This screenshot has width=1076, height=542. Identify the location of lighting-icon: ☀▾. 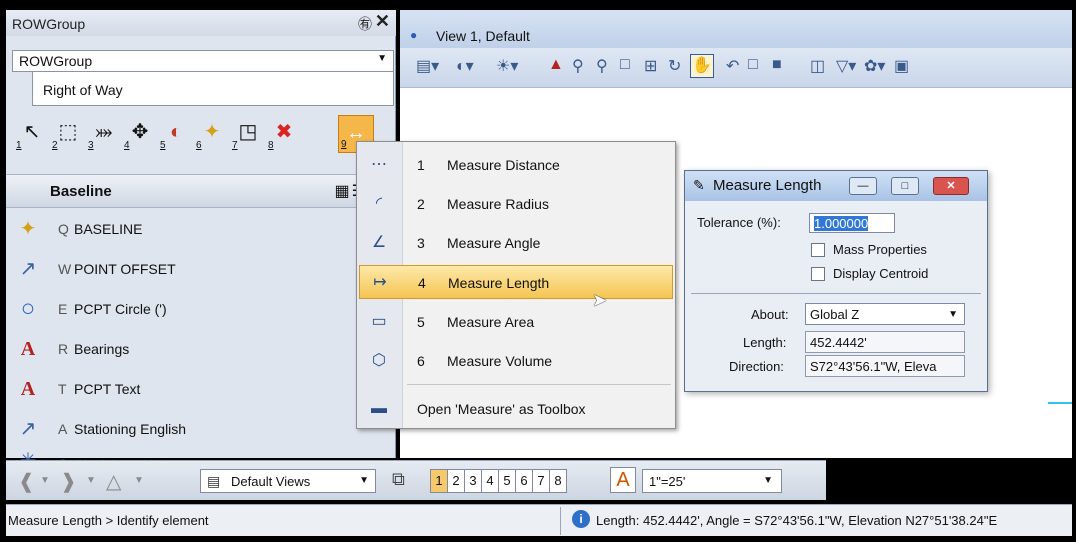
(507, 66).